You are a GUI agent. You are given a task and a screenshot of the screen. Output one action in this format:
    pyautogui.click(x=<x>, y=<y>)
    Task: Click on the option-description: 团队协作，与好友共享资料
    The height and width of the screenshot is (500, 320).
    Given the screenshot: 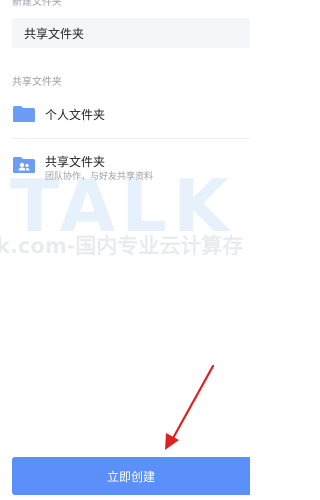 What is the action you would take?
    pyautogui.click(x=99, y=177)
    